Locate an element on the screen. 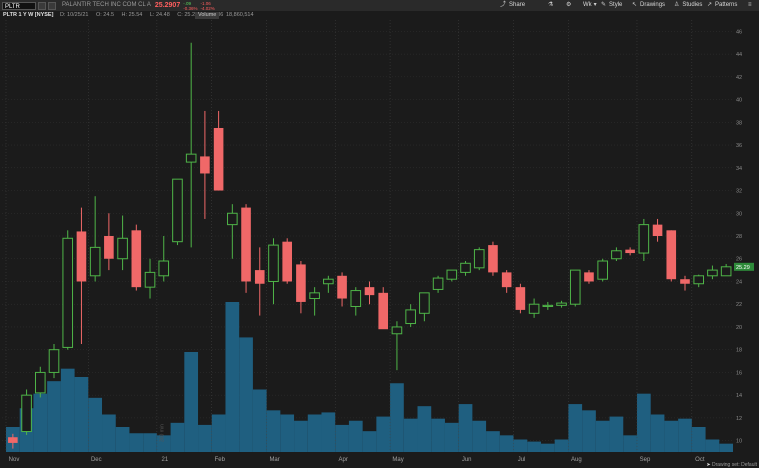 The height and width of the screenshot is (468, 759). symbol-dropdown-button is located at coordinates (42, 5).